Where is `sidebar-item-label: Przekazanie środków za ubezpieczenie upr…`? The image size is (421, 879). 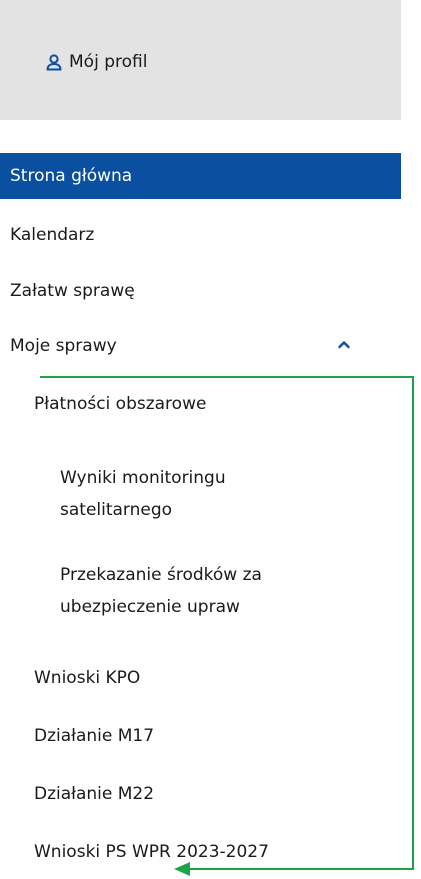 sidebar-item-label: Przekazanie środków za ubezpieczenie upr… is located at coordinates (161, 591).